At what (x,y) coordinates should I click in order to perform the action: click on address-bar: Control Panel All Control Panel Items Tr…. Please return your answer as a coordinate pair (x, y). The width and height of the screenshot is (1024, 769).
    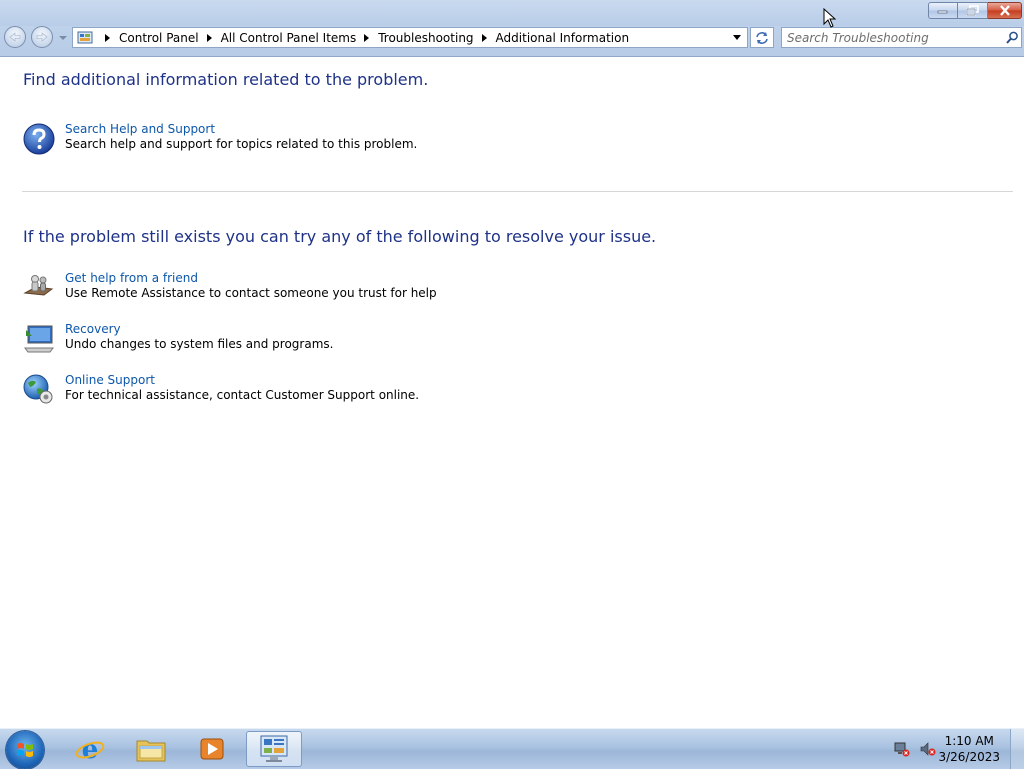
    Looking at the image, I should click on (410, 37).